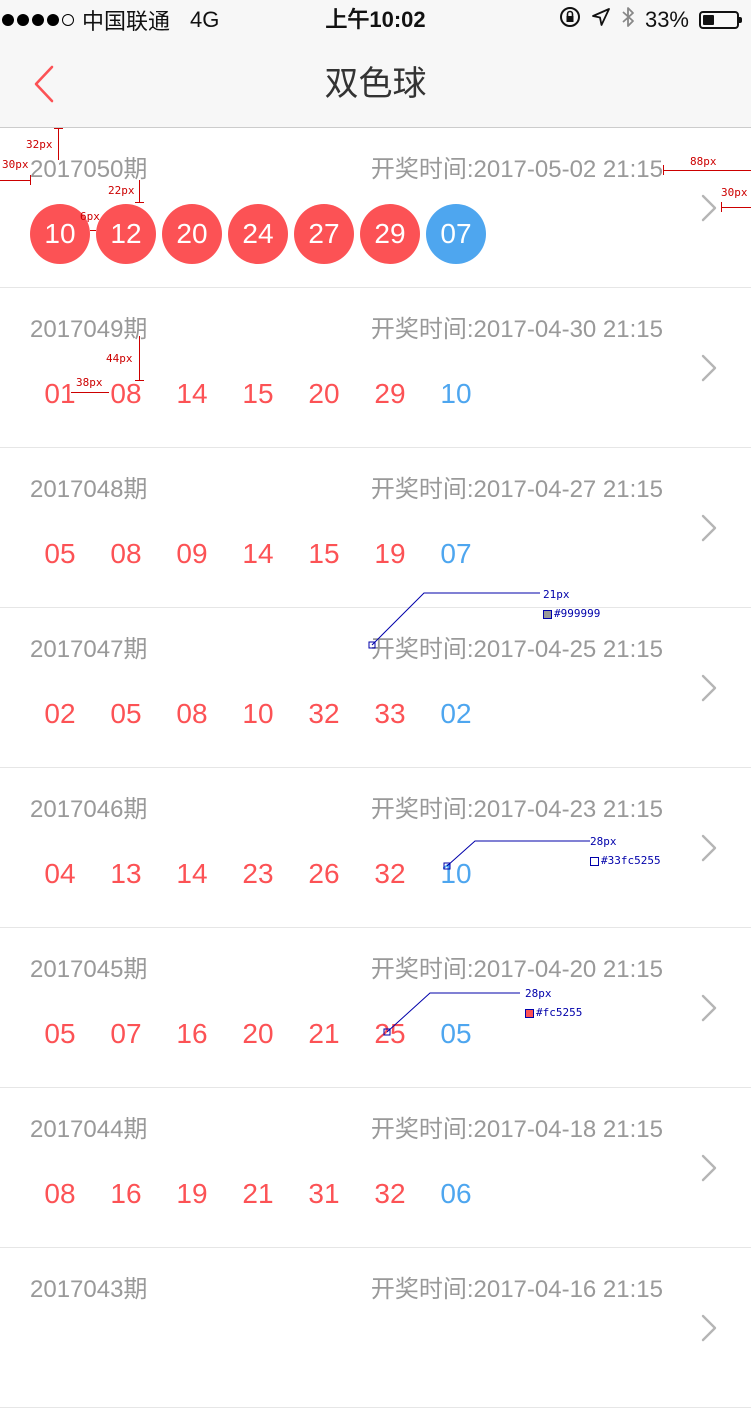 Image resolution: width=751 pixels, height=1408 pixels. Describe the element at coordinates (571, 613) in the screenshot. I see `annotation-time-color: #999999` at that location.